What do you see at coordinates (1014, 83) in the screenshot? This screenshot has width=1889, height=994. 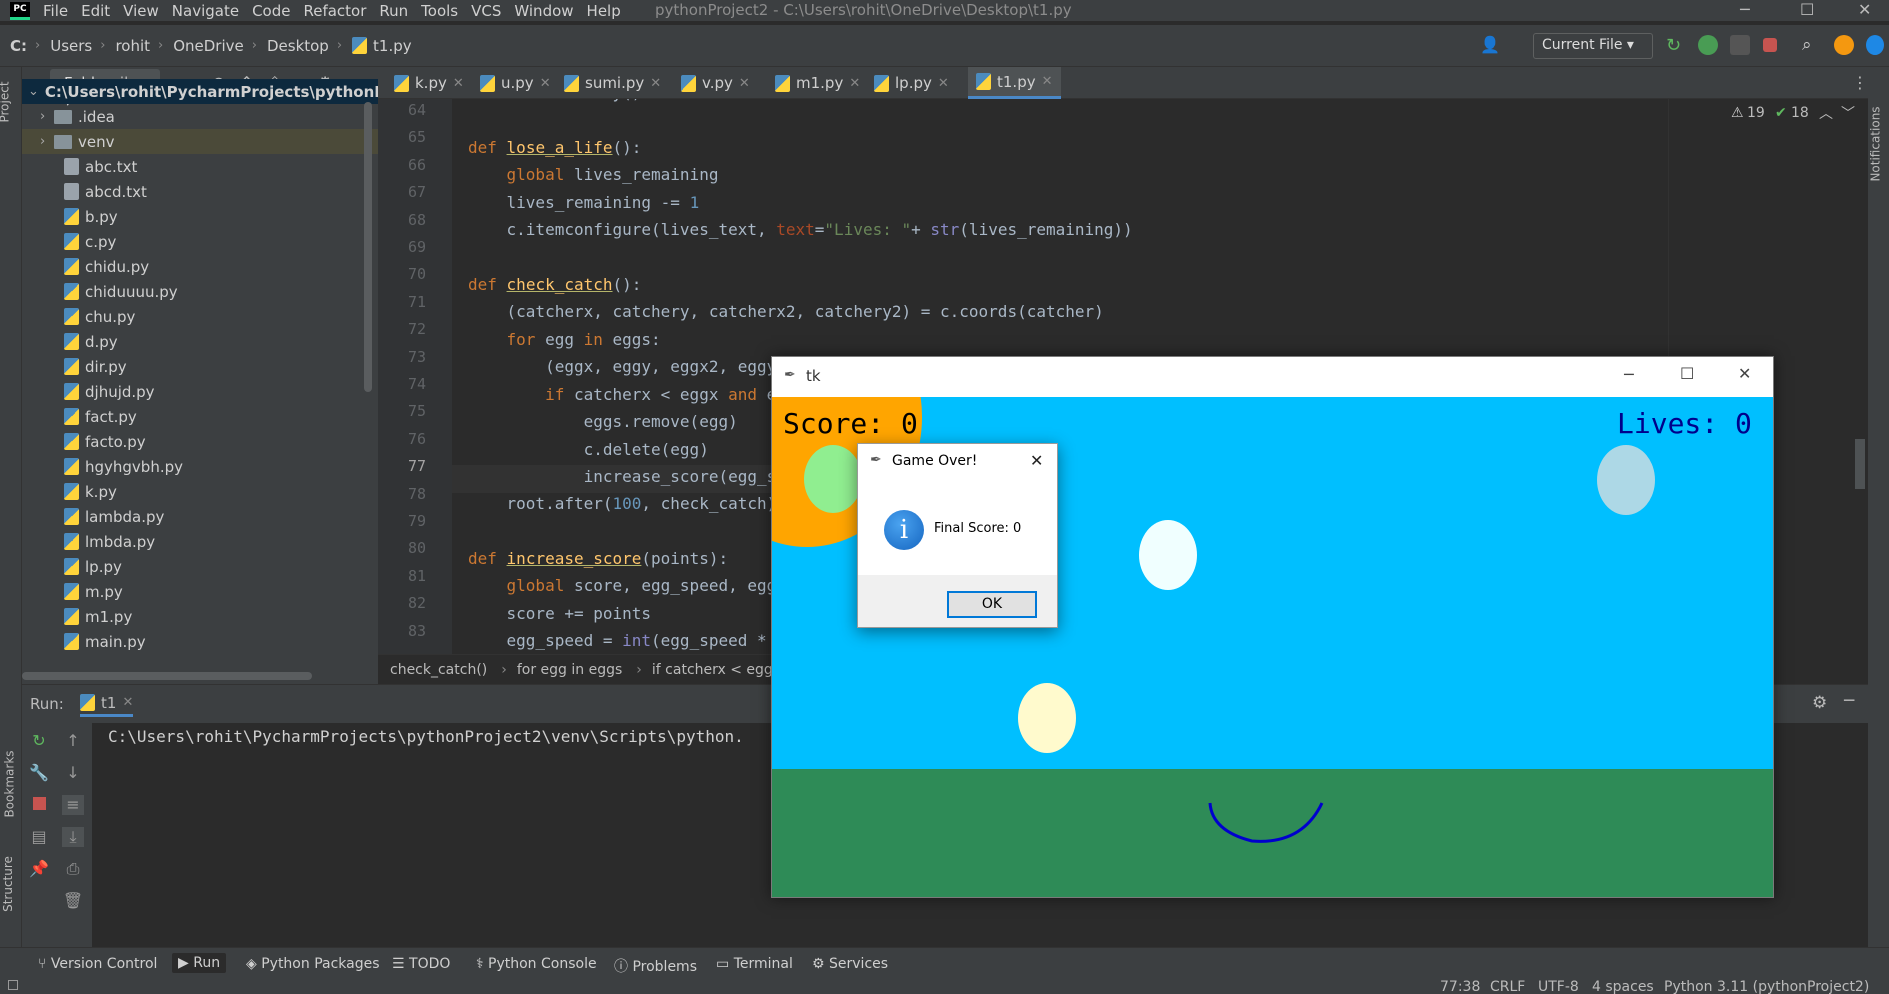 I see `tab-t1-py: t1.py ✕` at bounding box center [1014, 83].